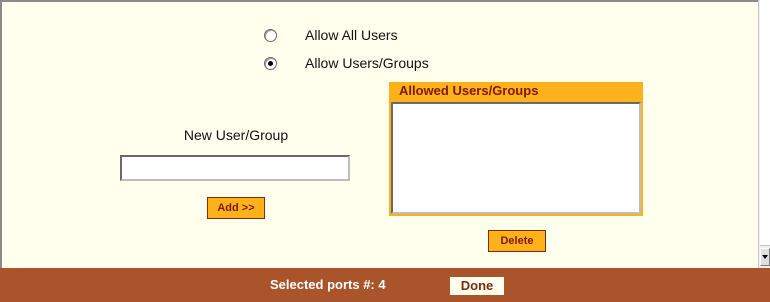  Describe the element at coordinates (367, 63) in the screenshot. I see `allow-users-groups-label: Allow Users/Groups` at that location.